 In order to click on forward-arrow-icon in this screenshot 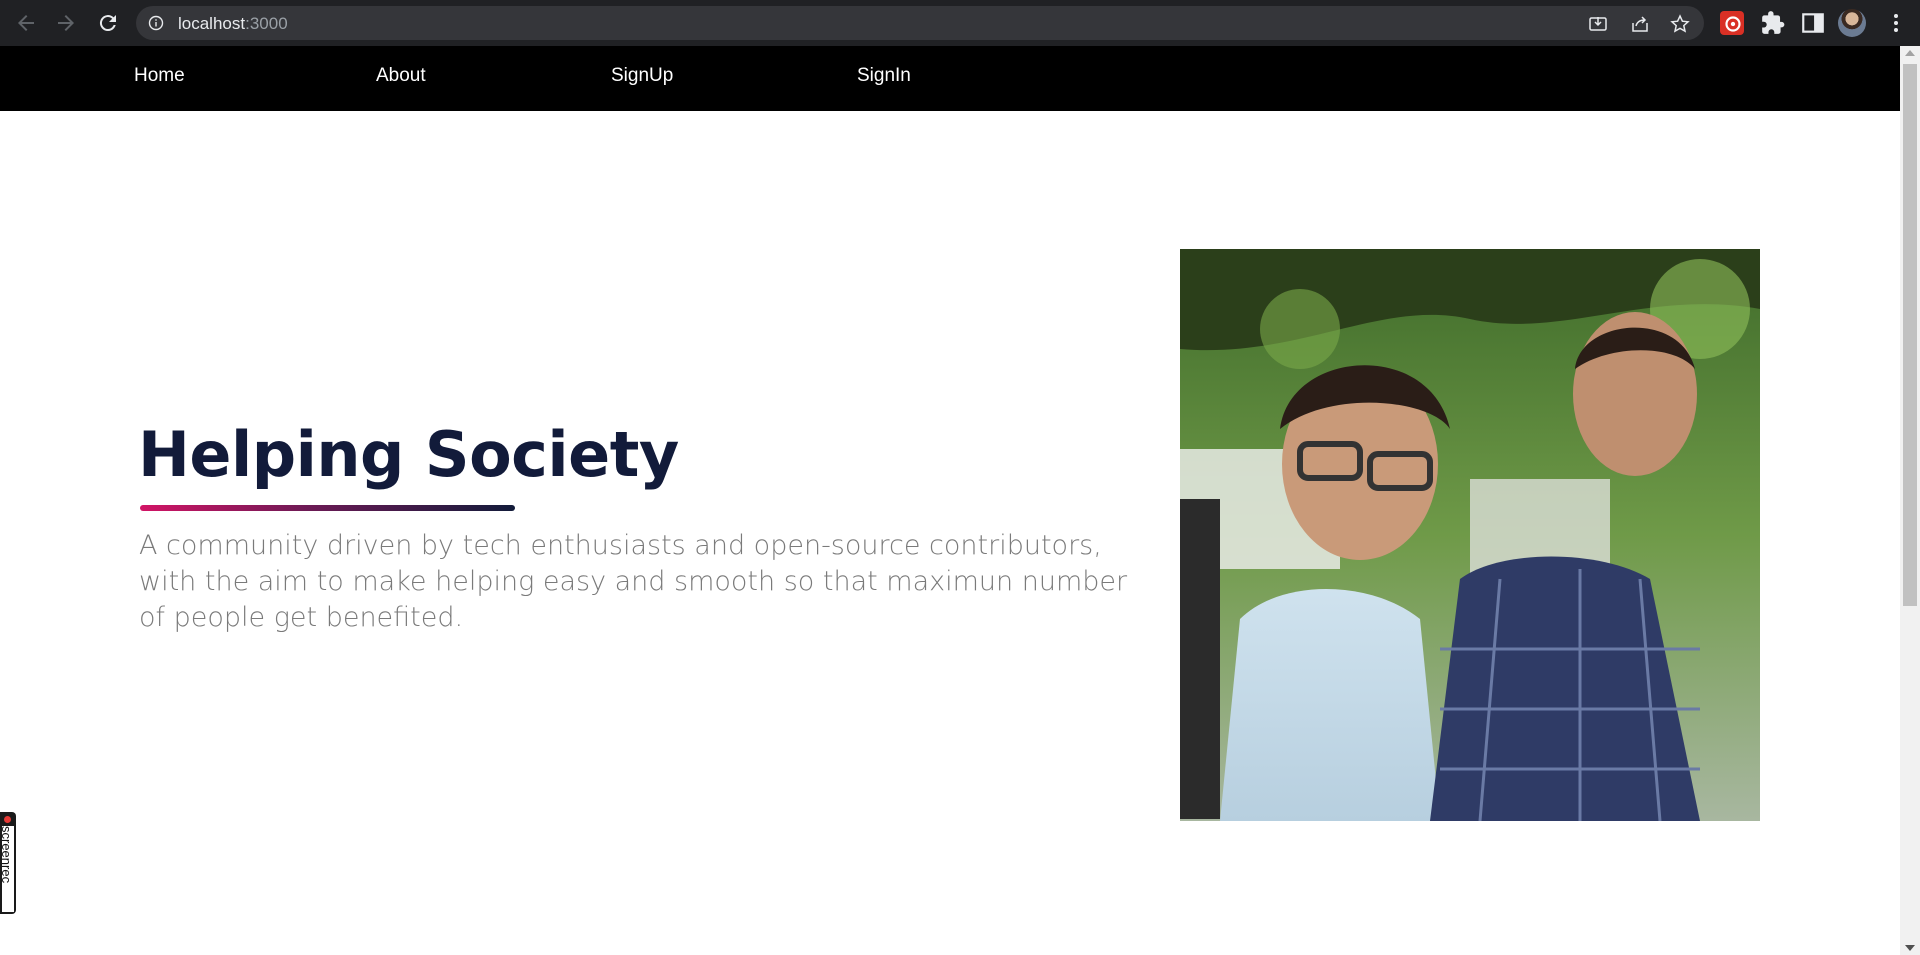, I will do `click(66, 23)`.